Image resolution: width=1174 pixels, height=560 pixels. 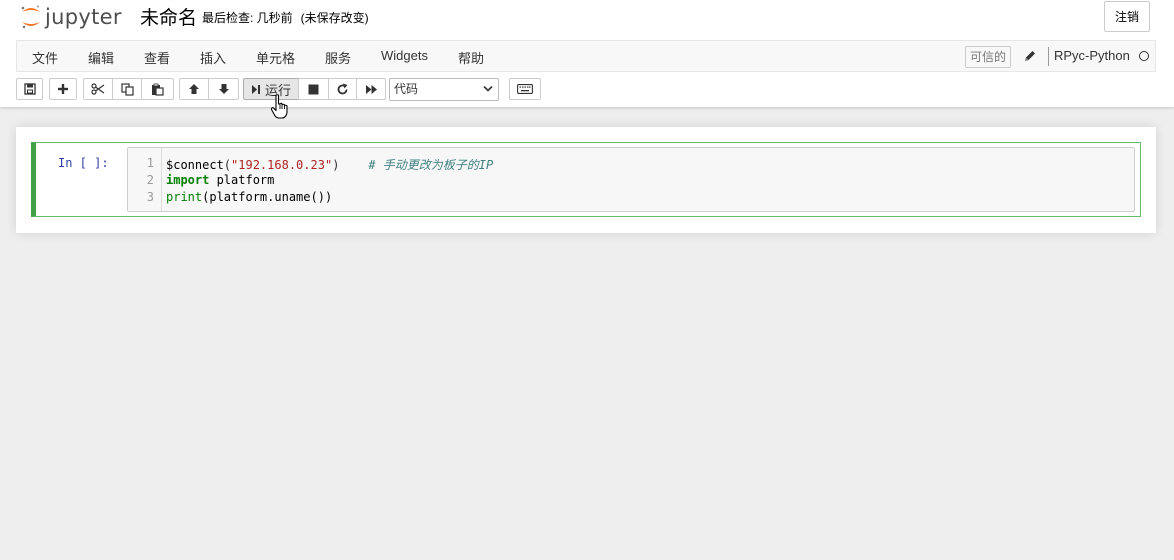 I want to click on pencil-icon, so click(x=1030, y=56).